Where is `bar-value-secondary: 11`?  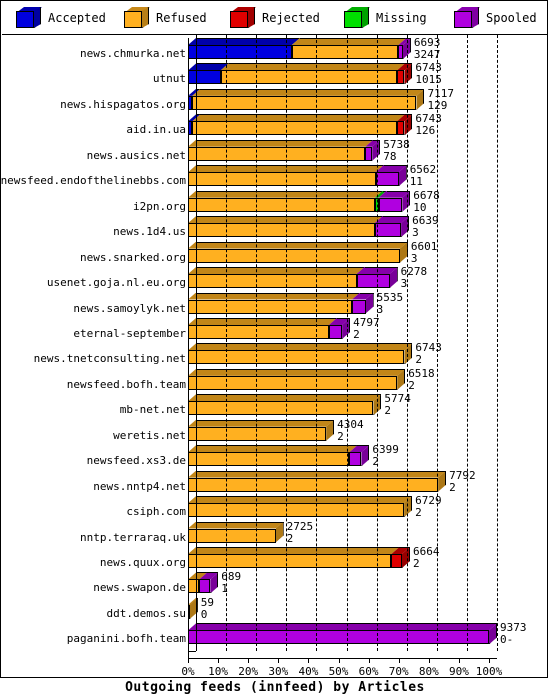
bar-value-secondary: 11 is located at coordinates (416, 182).